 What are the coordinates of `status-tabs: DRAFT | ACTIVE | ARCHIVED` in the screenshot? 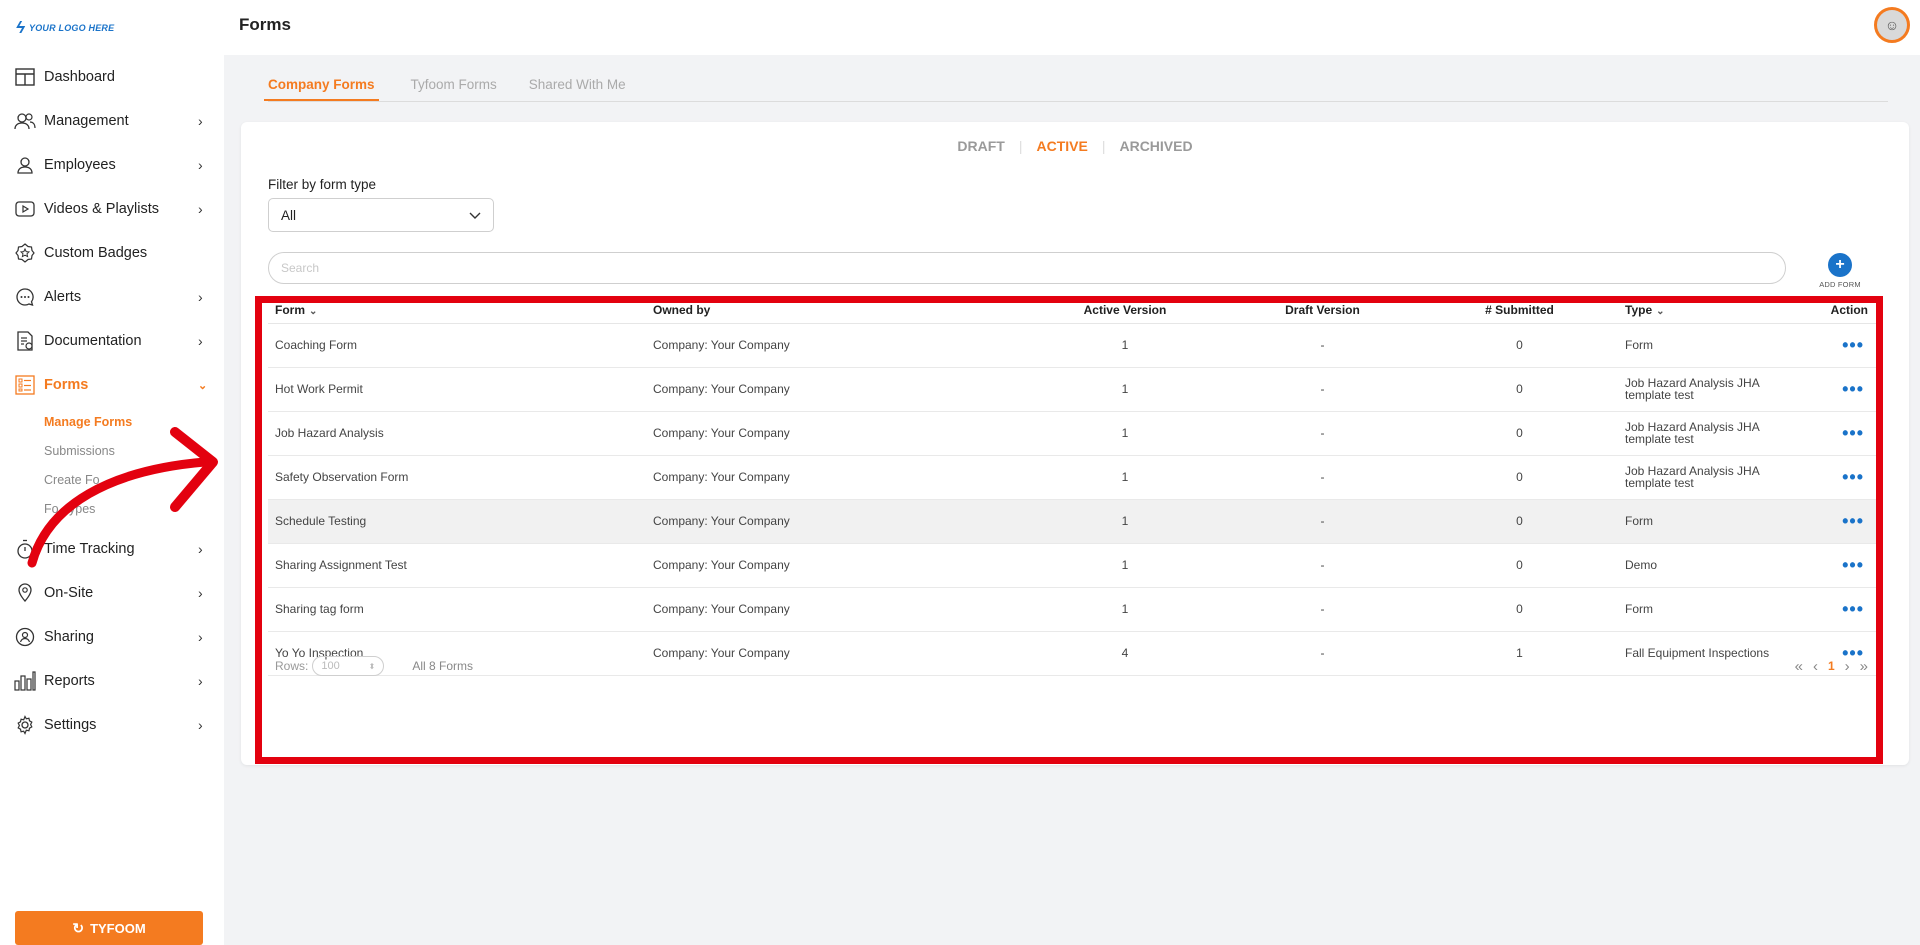 It's located at (1075, 146).